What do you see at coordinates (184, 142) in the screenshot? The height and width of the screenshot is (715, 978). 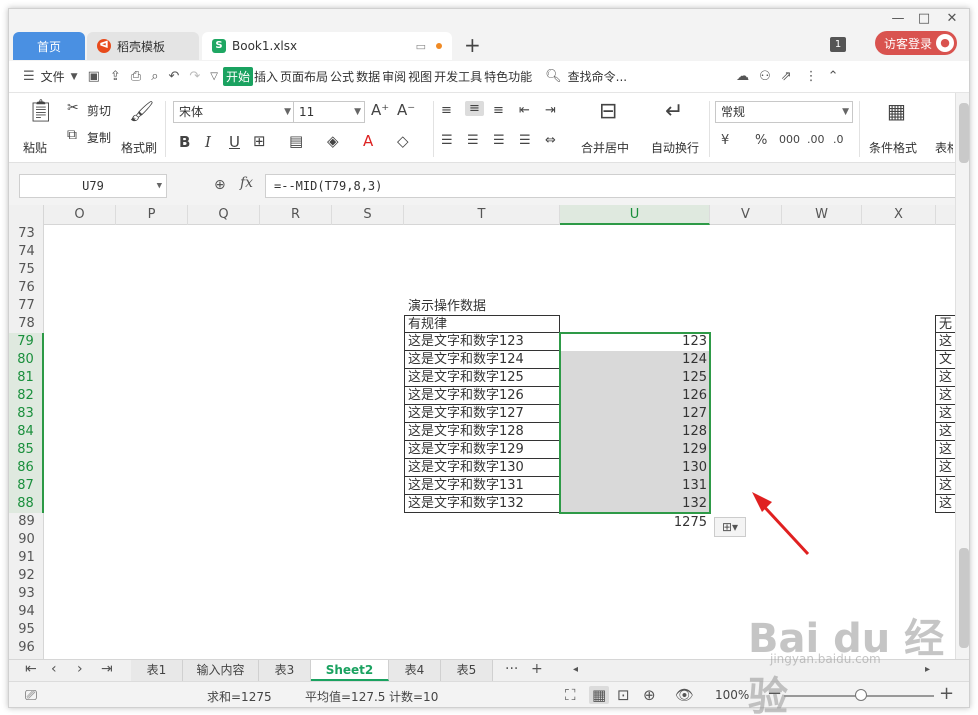 I see `bold-icon: B` at bounding box center [184, 142].